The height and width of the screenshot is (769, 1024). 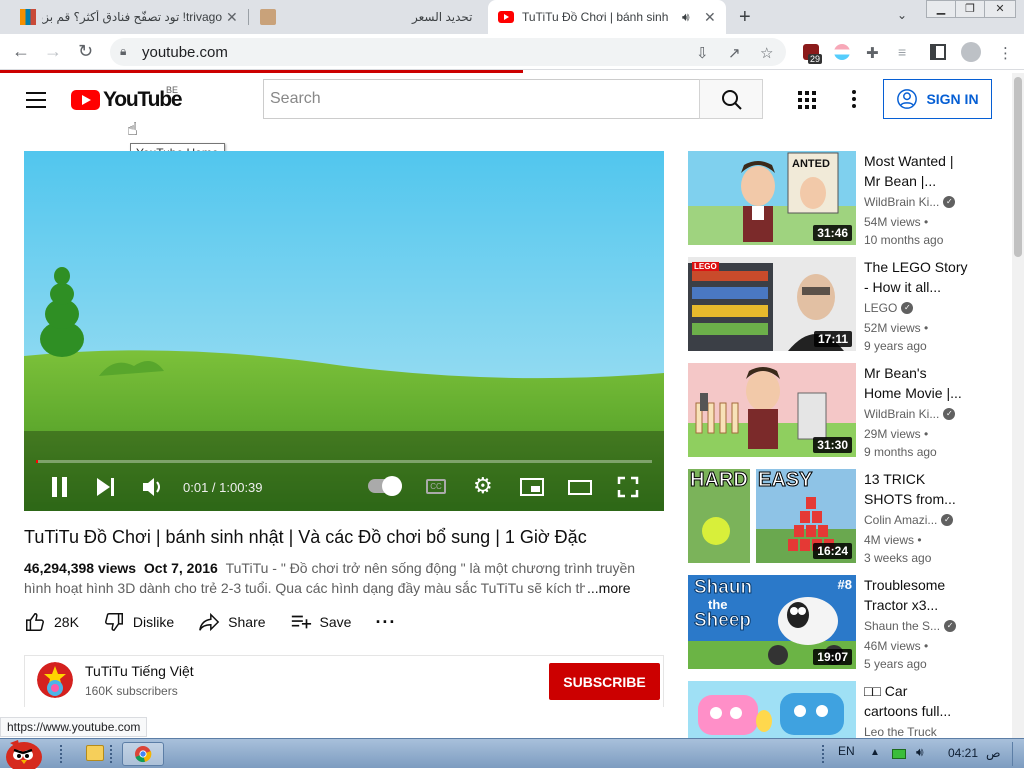 I want to click on recommendation-item: □□ Car cartoons full... Leo the Truck, so click(x=838, y=709).